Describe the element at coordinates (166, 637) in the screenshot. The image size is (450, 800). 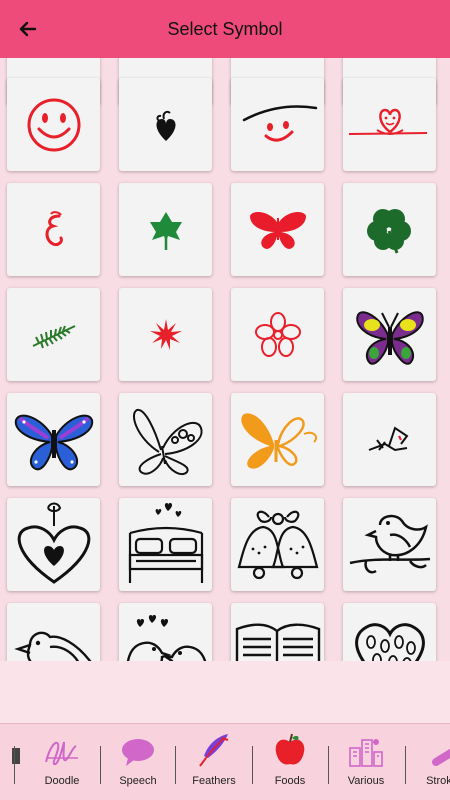
I see `kissing-birds-icon` at that location.